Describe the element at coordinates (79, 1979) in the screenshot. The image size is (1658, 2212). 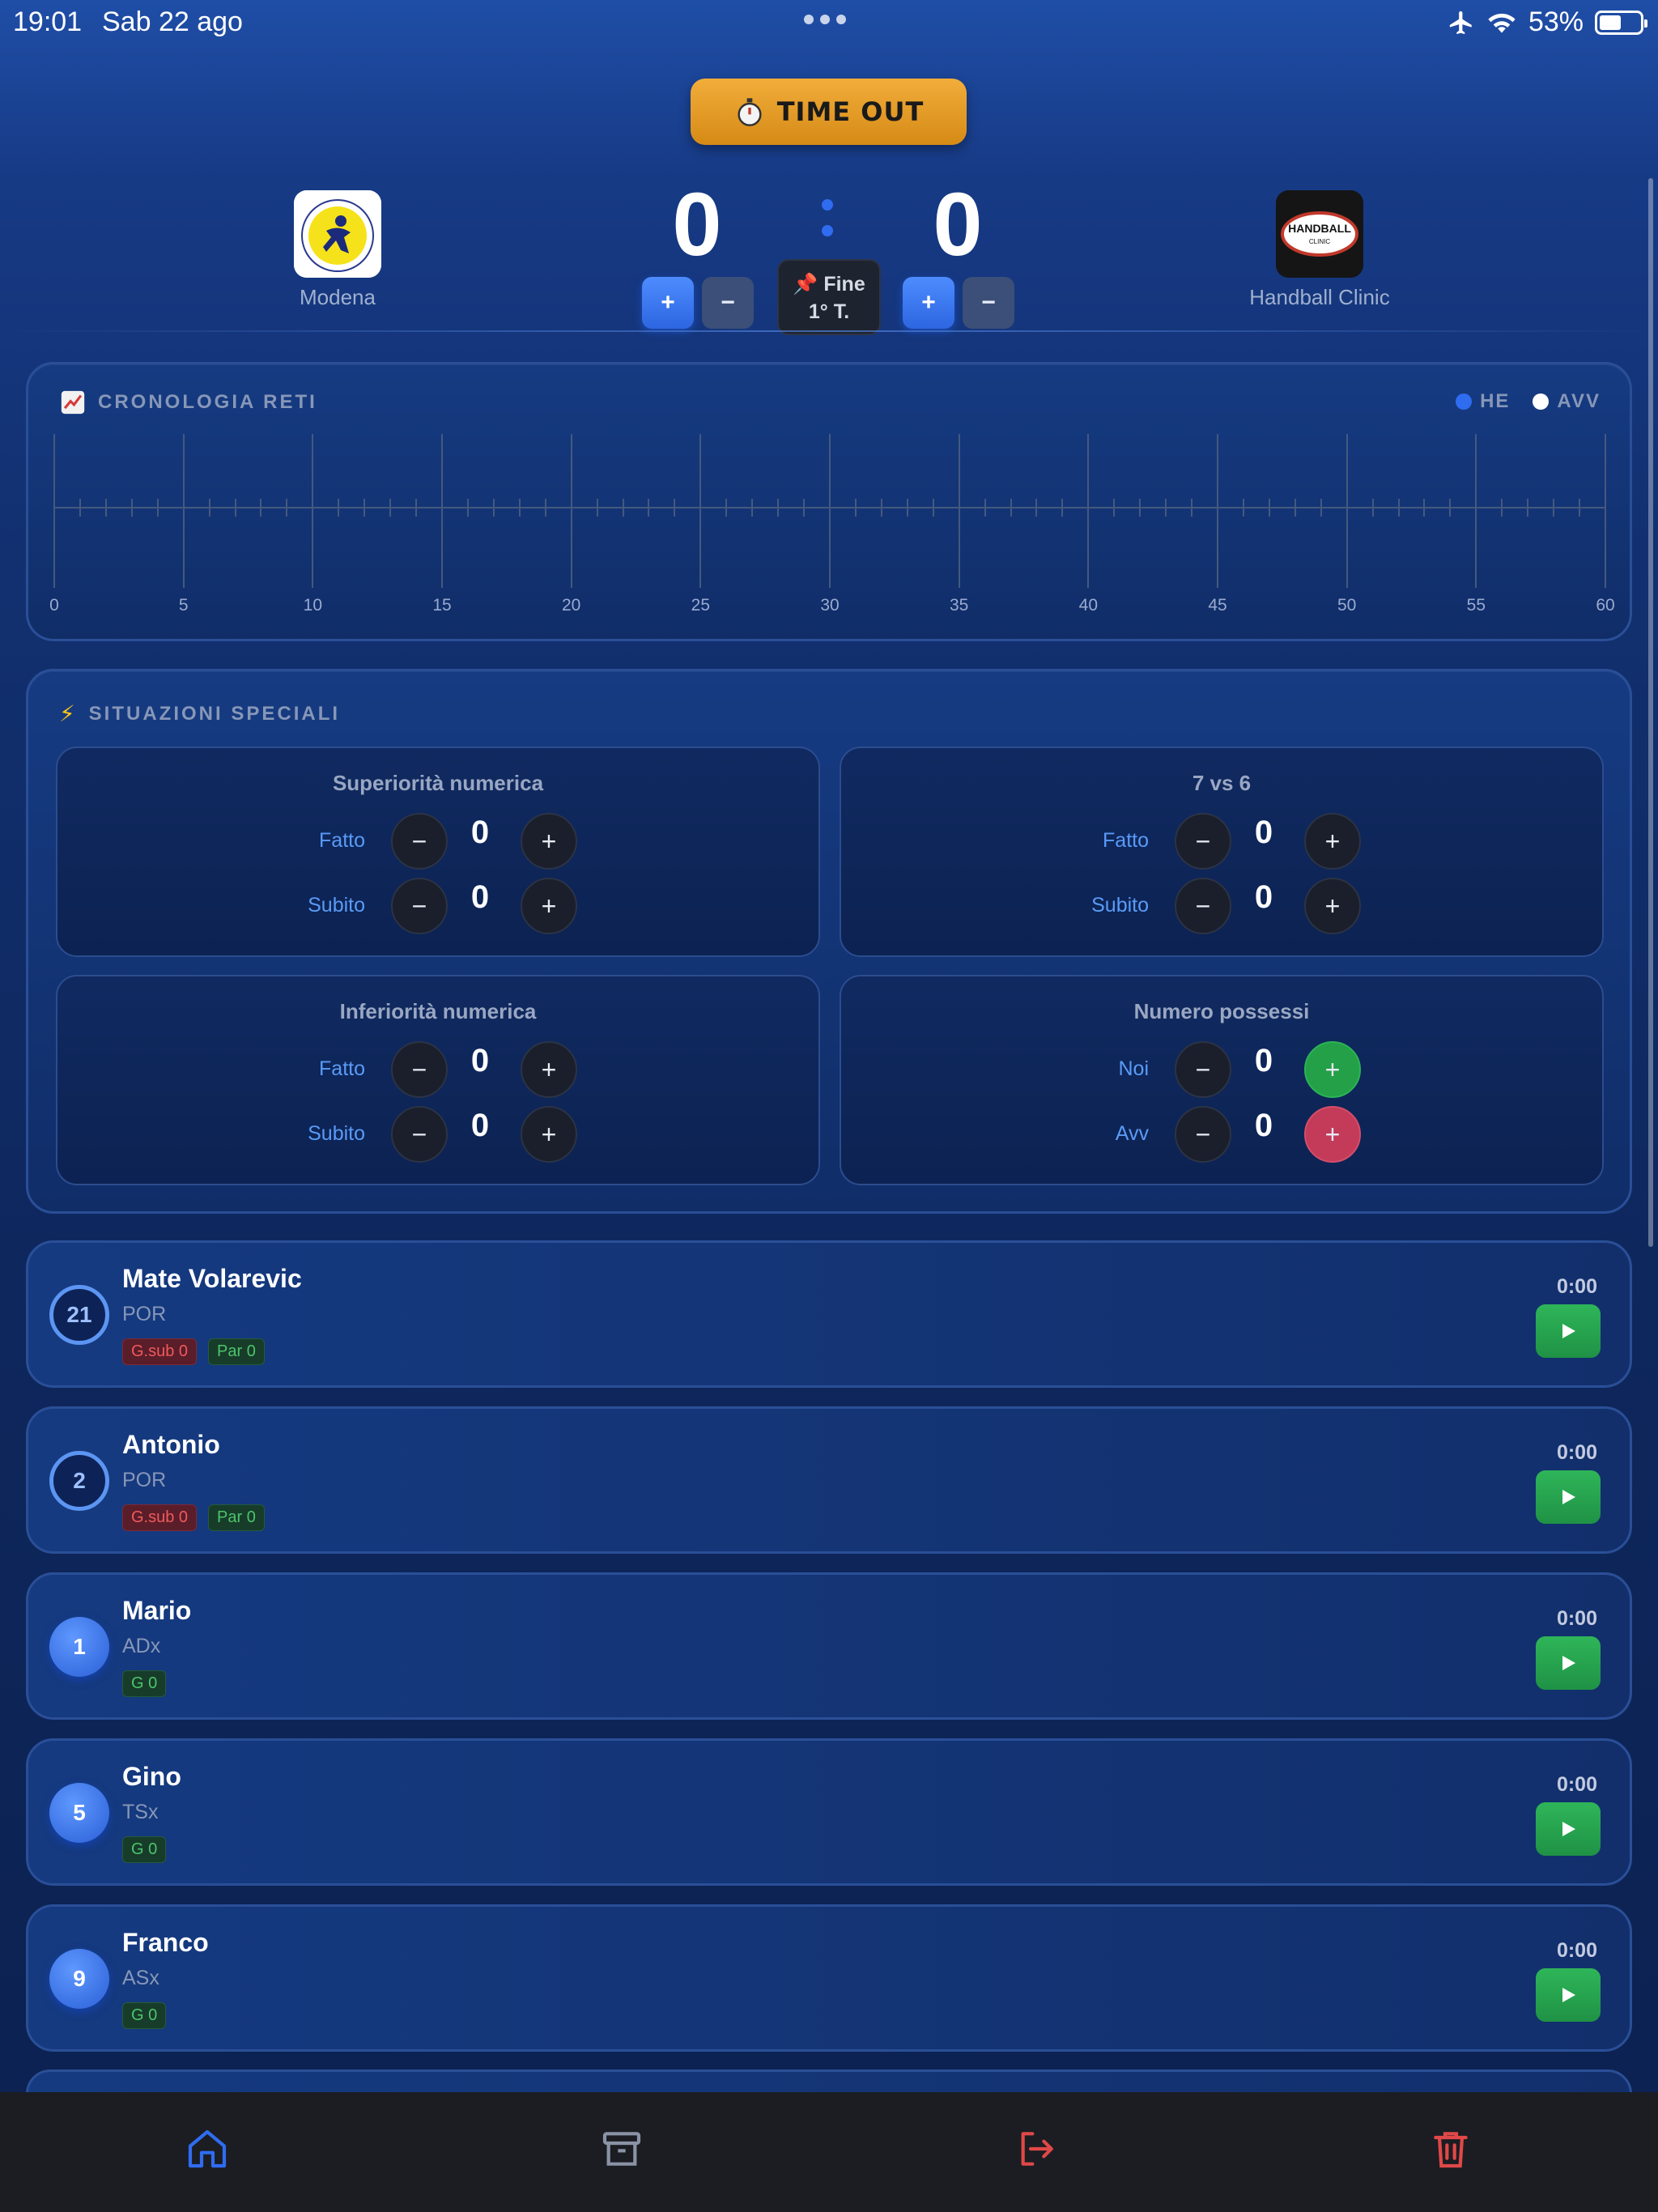
I see `player-number: 9` at that location.